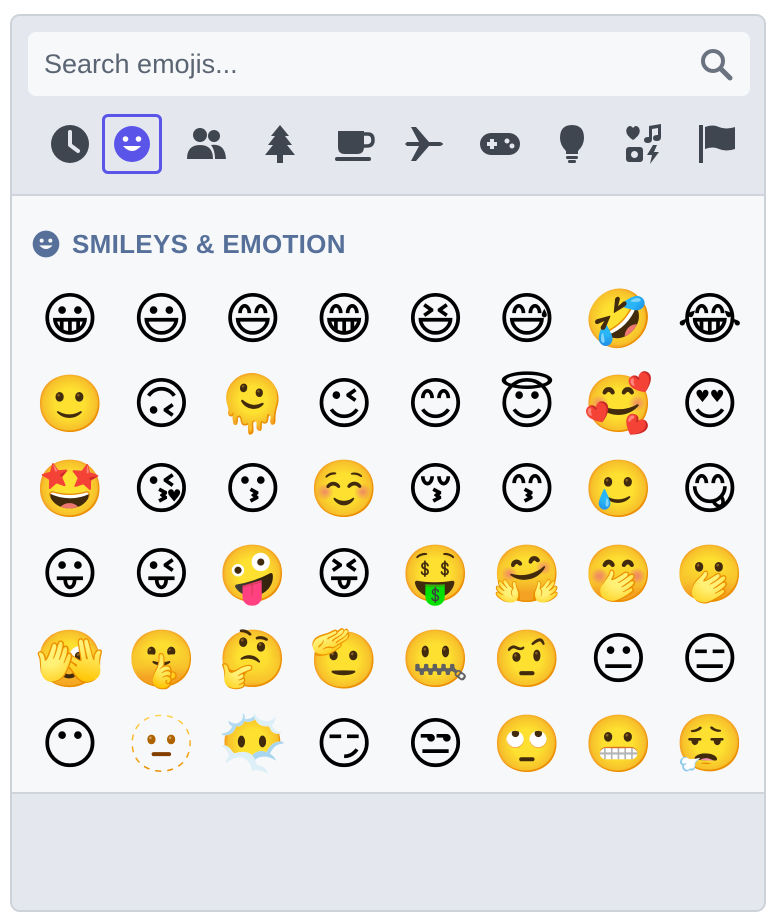  Describe the element at coordinates (209, 243) in the screenshot. I see `section-title: SMILEYS & EMOTION` at that location.